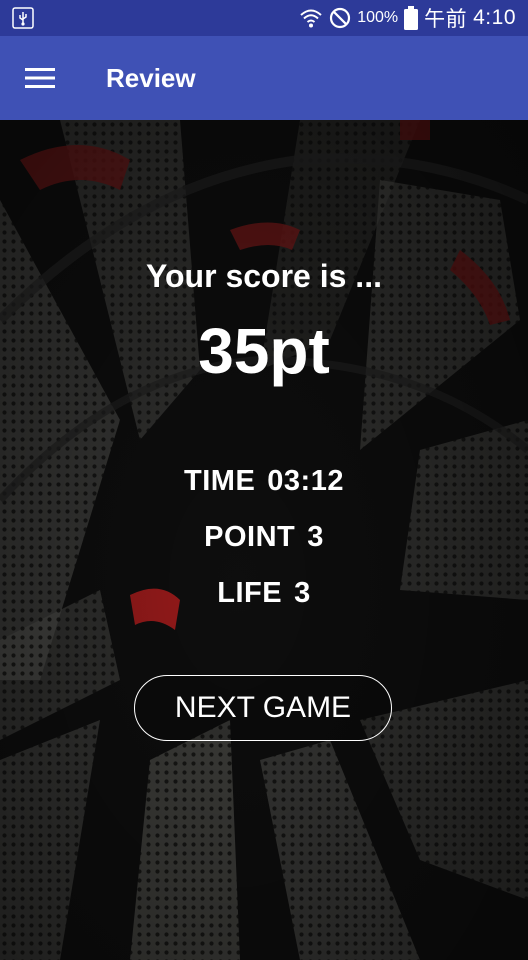 The image size is (528, 960). What do you see at coordinates (263, 708) in the screenshot?
I see `next-game-button: NEXT GAME` at bounding box center [263, 708].